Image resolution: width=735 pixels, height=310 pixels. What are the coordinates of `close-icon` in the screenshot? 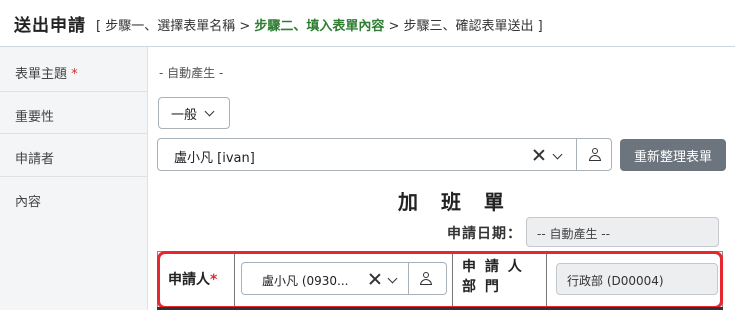 It's located at (539, 155).